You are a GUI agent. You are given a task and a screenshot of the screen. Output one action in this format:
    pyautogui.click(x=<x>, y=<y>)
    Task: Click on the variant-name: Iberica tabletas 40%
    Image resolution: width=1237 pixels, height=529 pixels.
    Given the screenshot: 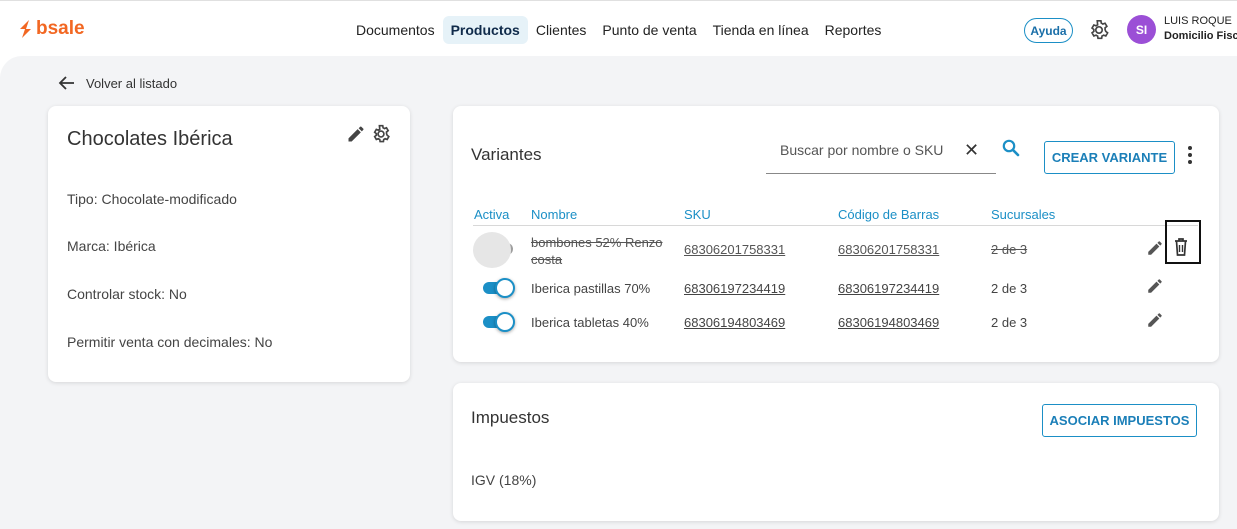 What is the action you would take?
    pyautogui.click(x=590, y=322)
    